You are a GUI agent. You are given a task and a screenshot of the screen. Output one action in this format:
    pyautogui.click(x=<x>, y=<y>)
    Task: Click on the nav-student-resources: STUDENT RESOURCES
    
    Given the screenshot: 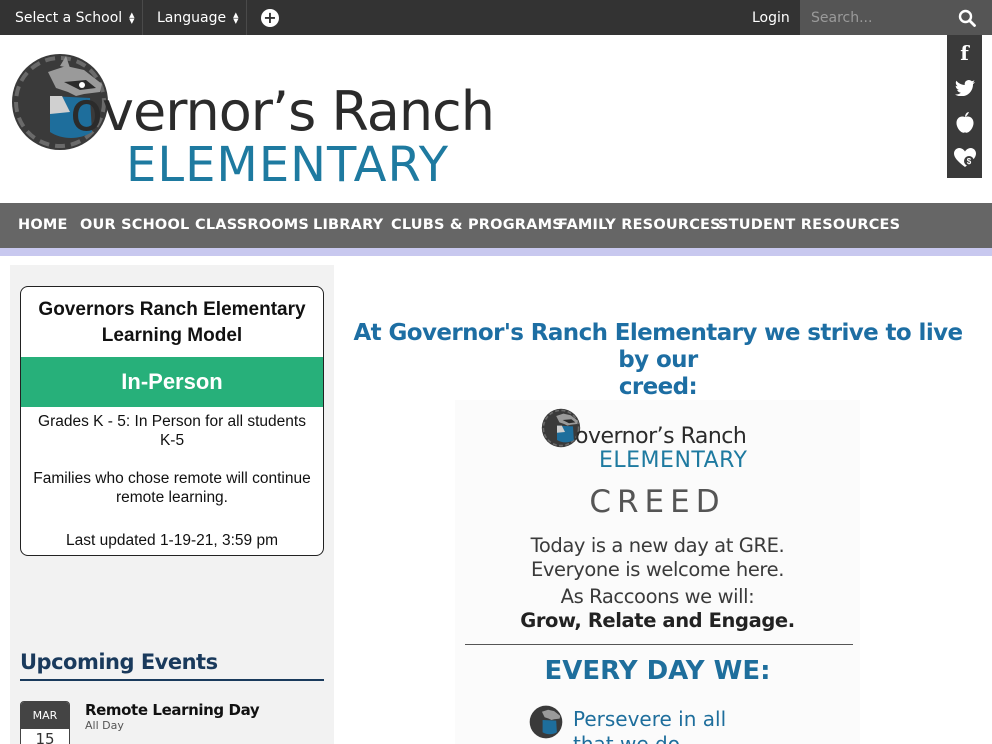 What is the action you would take?
    pyautogui.click(x=809, y=225)
    